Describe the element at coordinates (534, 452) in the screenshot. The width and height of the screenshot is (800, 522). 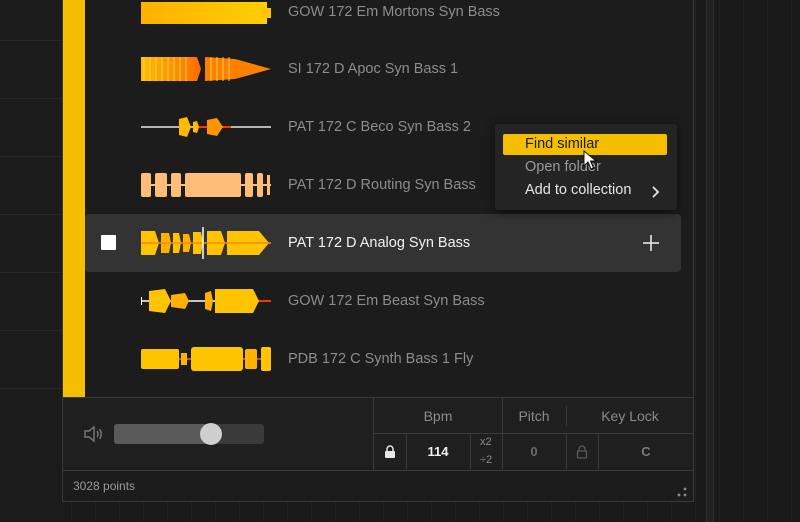
I see `pitch-value: 0` at that location.